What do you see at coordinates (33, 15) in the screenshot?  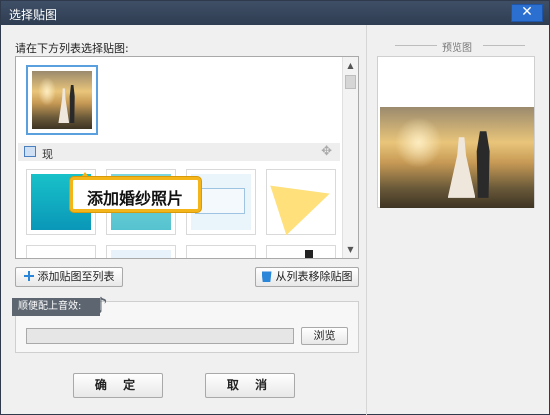 I see `window-title: 选择贴图` at bounding box center [33, 15].